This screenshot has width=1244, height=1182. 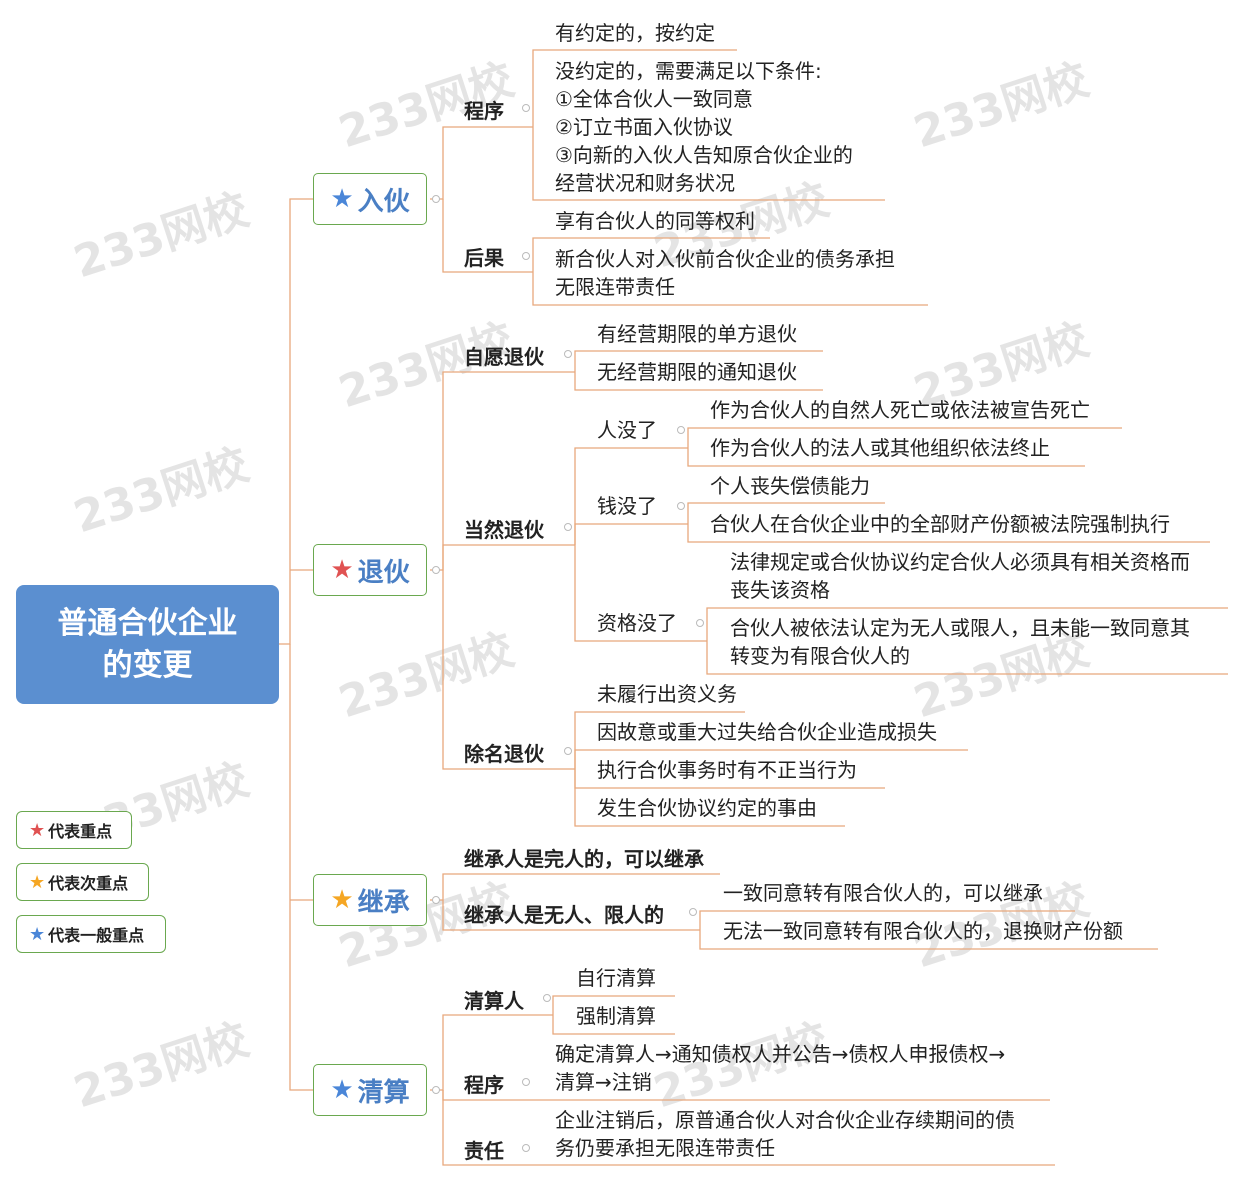 What do you see at coordinates (584, 857) in the screenshot?
I see `node-inherit-i1: 继承人是完人的，可以继承` at bounding box center [584, 857].